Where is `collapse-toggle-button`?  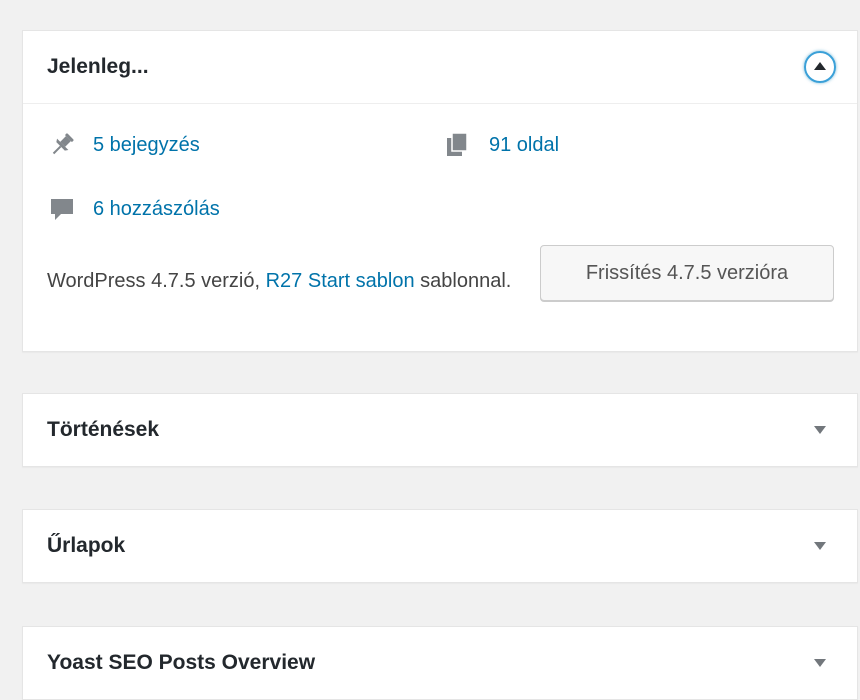
collapse-toggle-button is located at coordinates (820, 67).